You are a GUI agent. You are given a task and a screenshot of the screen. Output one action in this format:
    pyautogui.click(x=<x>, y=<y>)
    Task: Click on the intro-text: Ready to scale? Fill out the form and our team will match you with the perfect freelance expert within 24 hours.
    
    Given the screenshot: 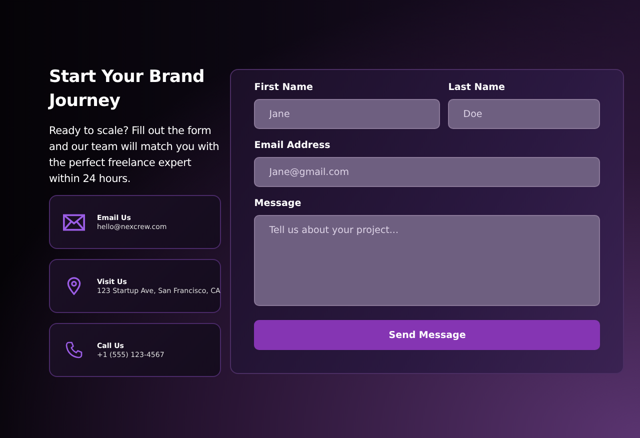 What is the action you would take?
    pyautogui.click(x=134, y=155)
    